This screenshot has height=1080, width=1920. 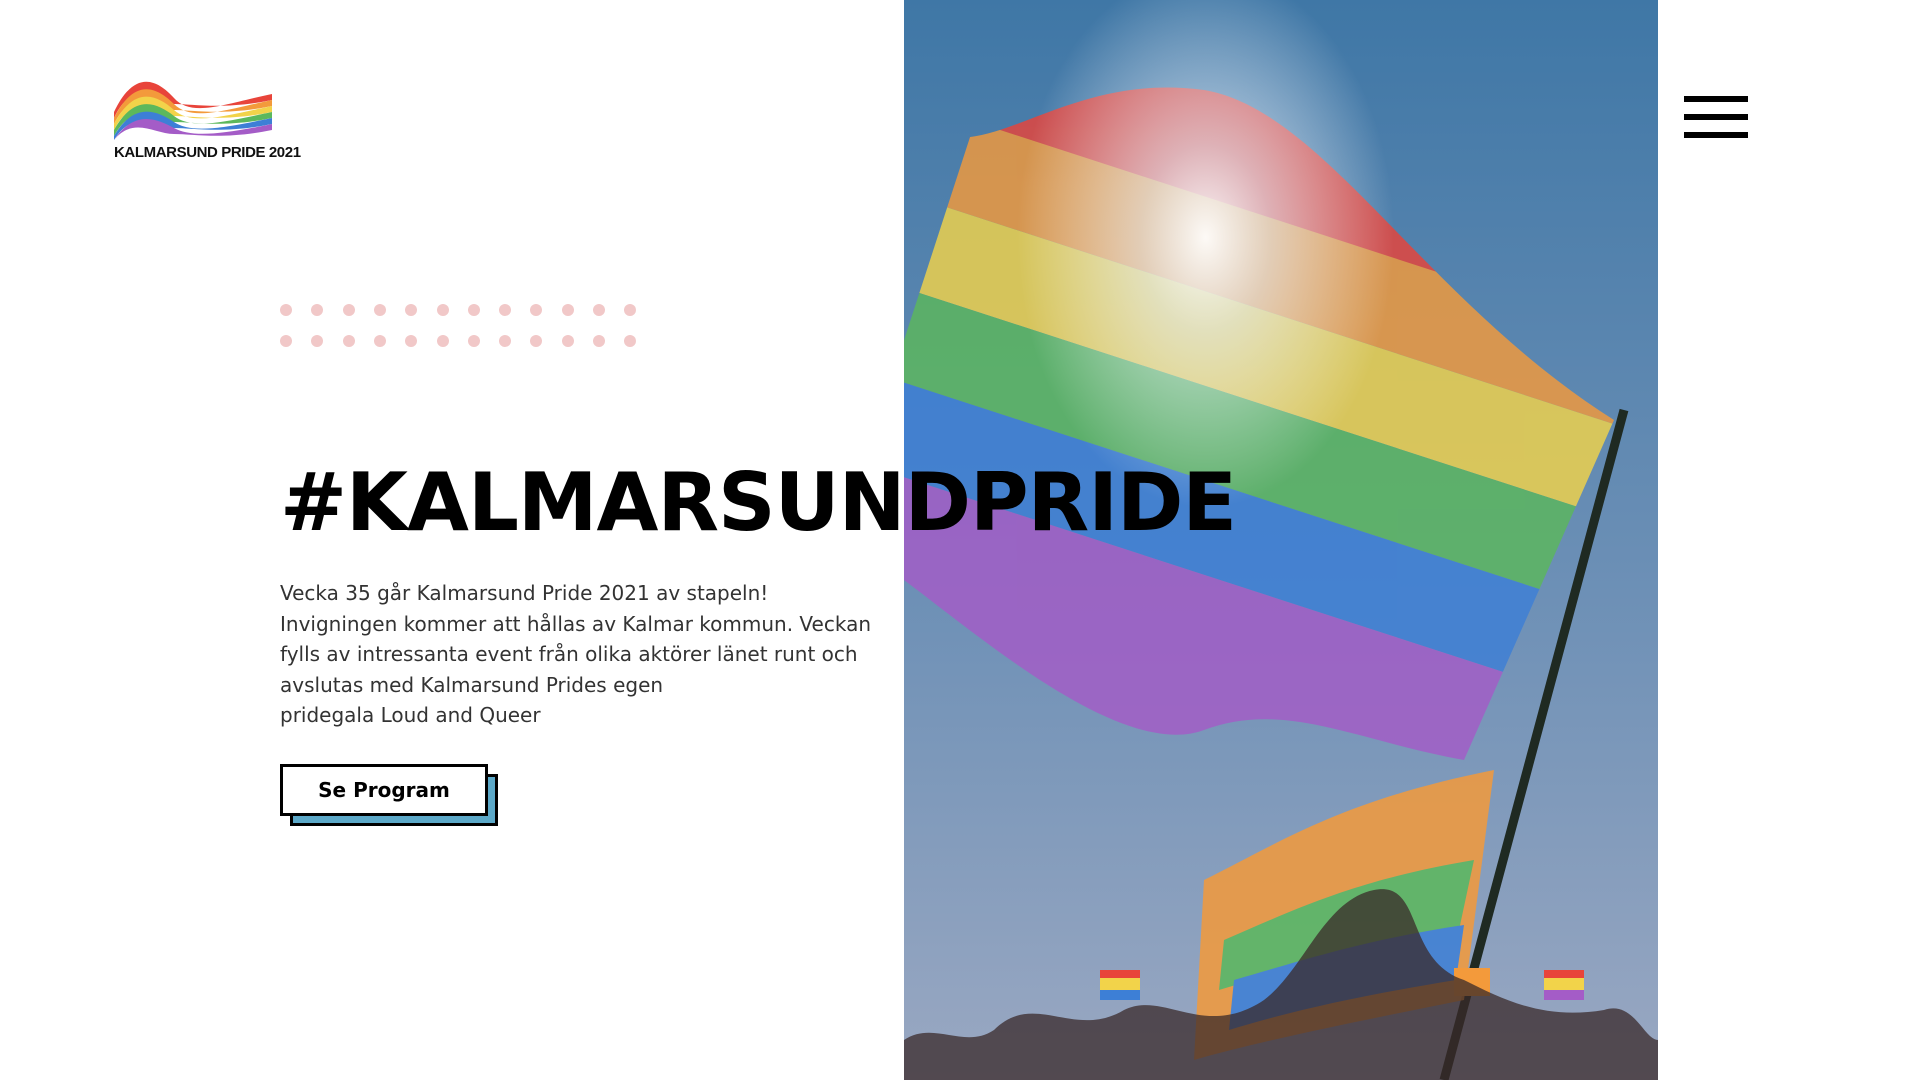 I want to click on see-program-button: Se Program, so click(x=384, y=790).